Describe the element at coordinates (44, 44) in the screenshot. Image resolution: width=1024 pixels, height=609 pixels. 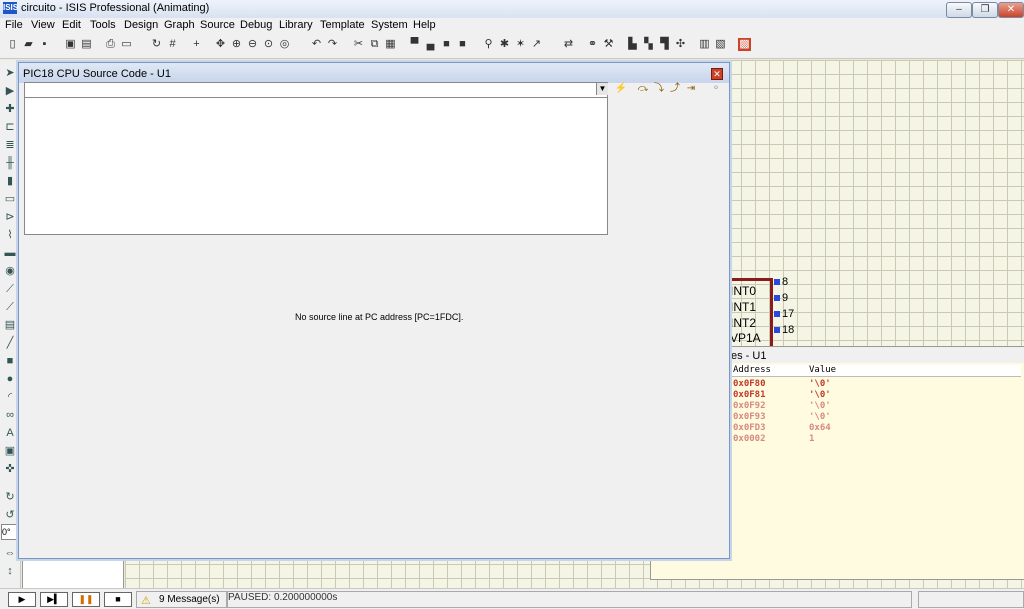
I see `save-icon: ▪` at that location.